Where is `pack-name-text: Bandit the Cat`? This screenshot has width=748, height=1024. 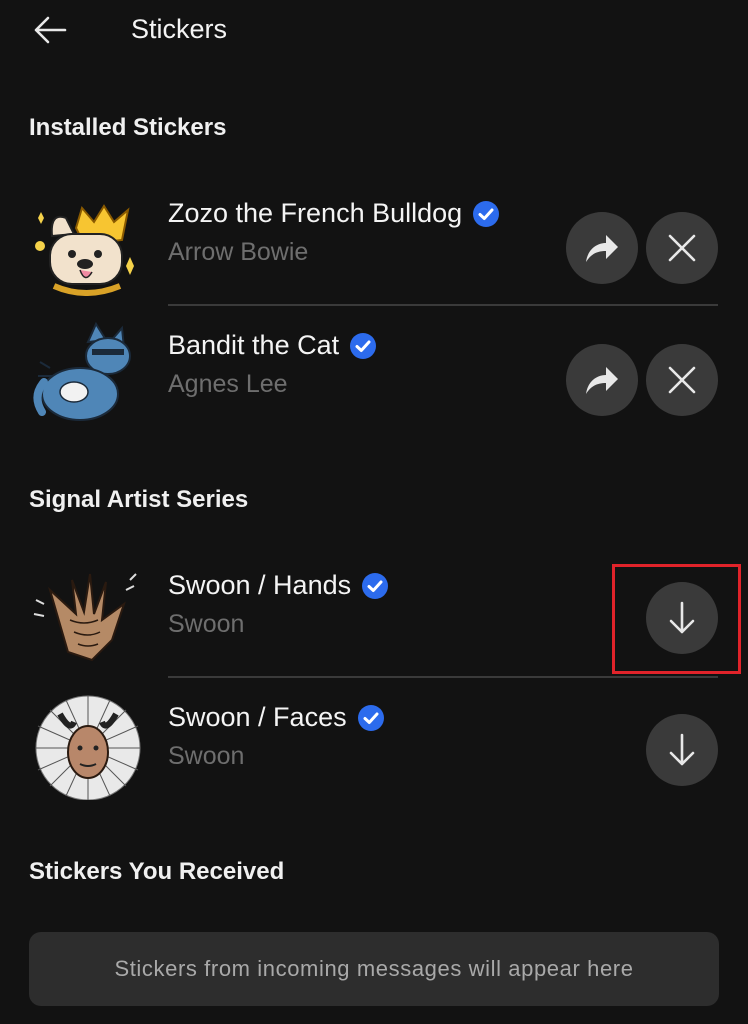
pack-name-text: Bandit the Cat is located at coordinates (254, 345).